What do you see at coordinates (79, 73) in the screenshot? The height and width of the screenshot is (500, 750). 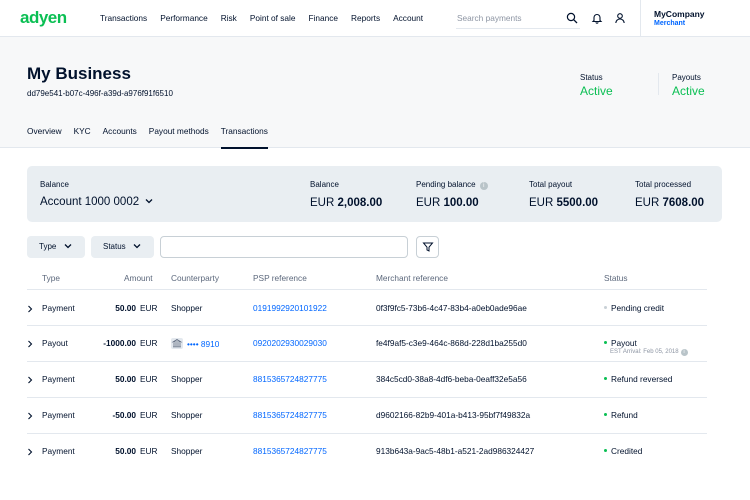 I see `page-title: My Business` at bounding box center [79, 73].